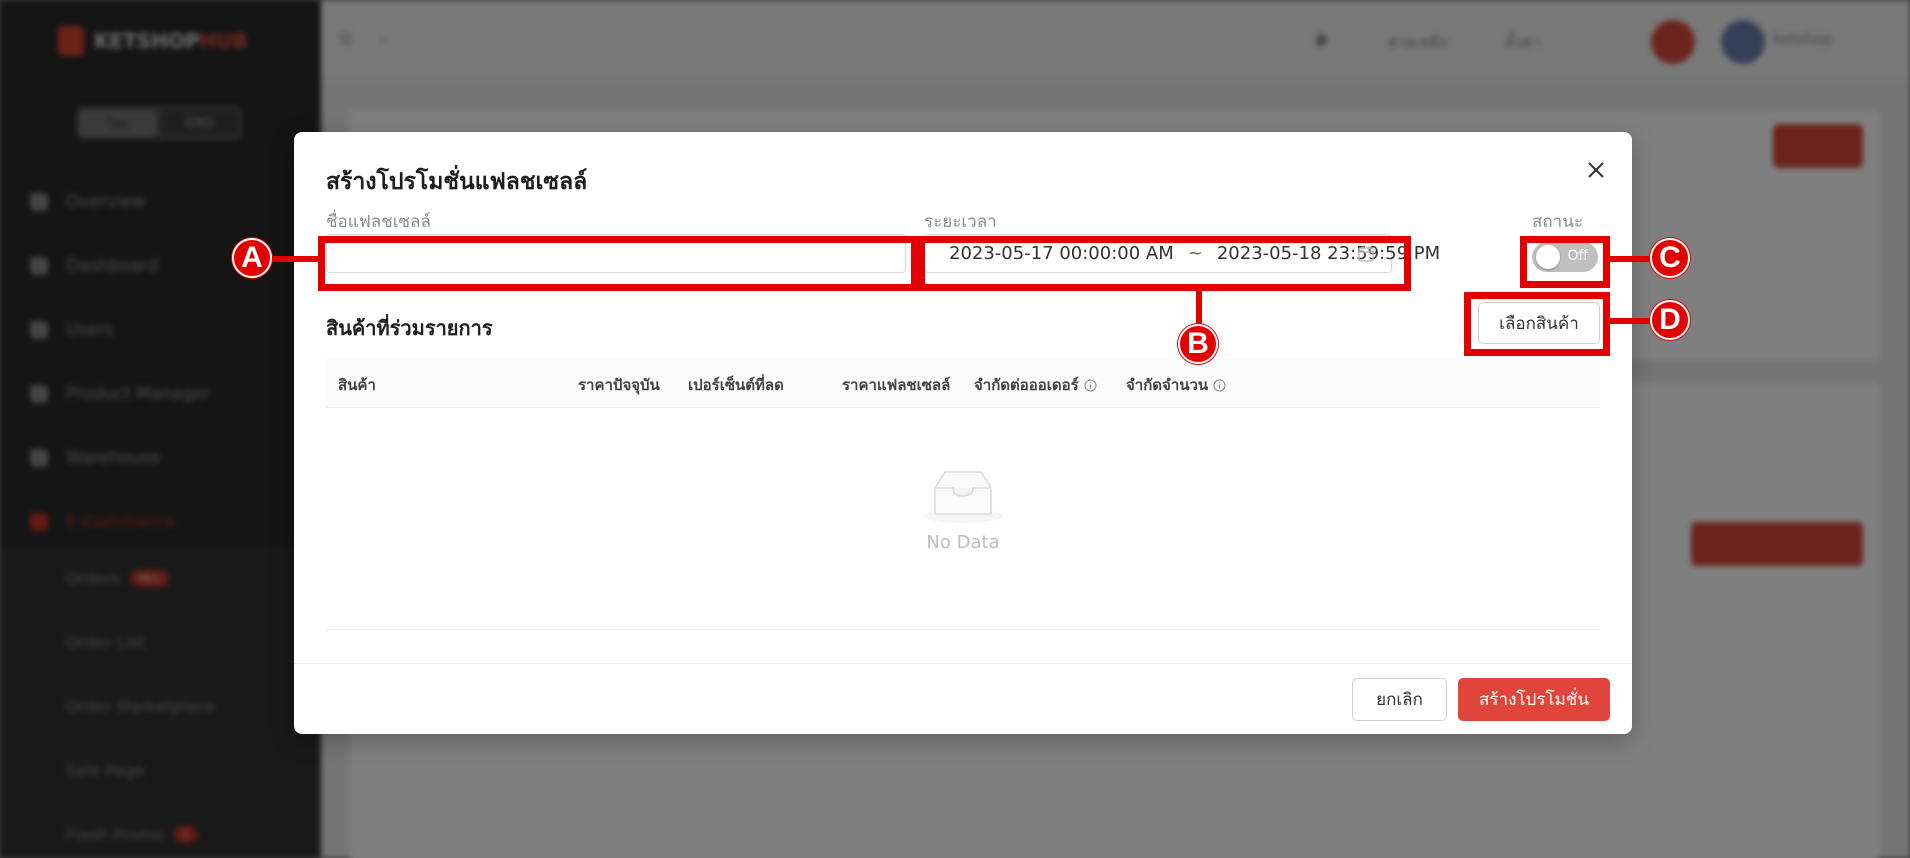 The height and width of the screenshot is (858, 1910). I want to click on column-header-limit-per-order: จำกัดต่อออเดอร์, so click(1035, 385).